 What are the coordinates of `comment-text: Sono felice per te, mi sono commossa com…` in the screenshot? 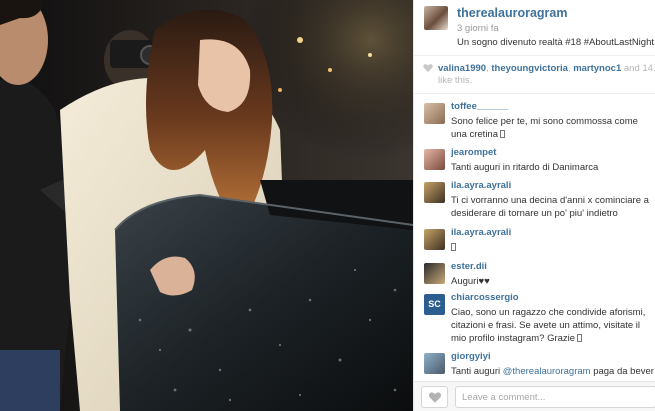 It's located at (544, 128).